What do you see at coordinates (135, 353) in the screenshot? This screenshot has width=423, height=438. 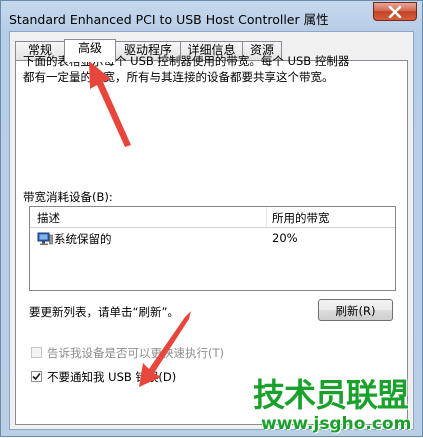 I see `faster-device-label: 告诉我设备是否可以更快速执行(T)` at bounding box center [135, 353].